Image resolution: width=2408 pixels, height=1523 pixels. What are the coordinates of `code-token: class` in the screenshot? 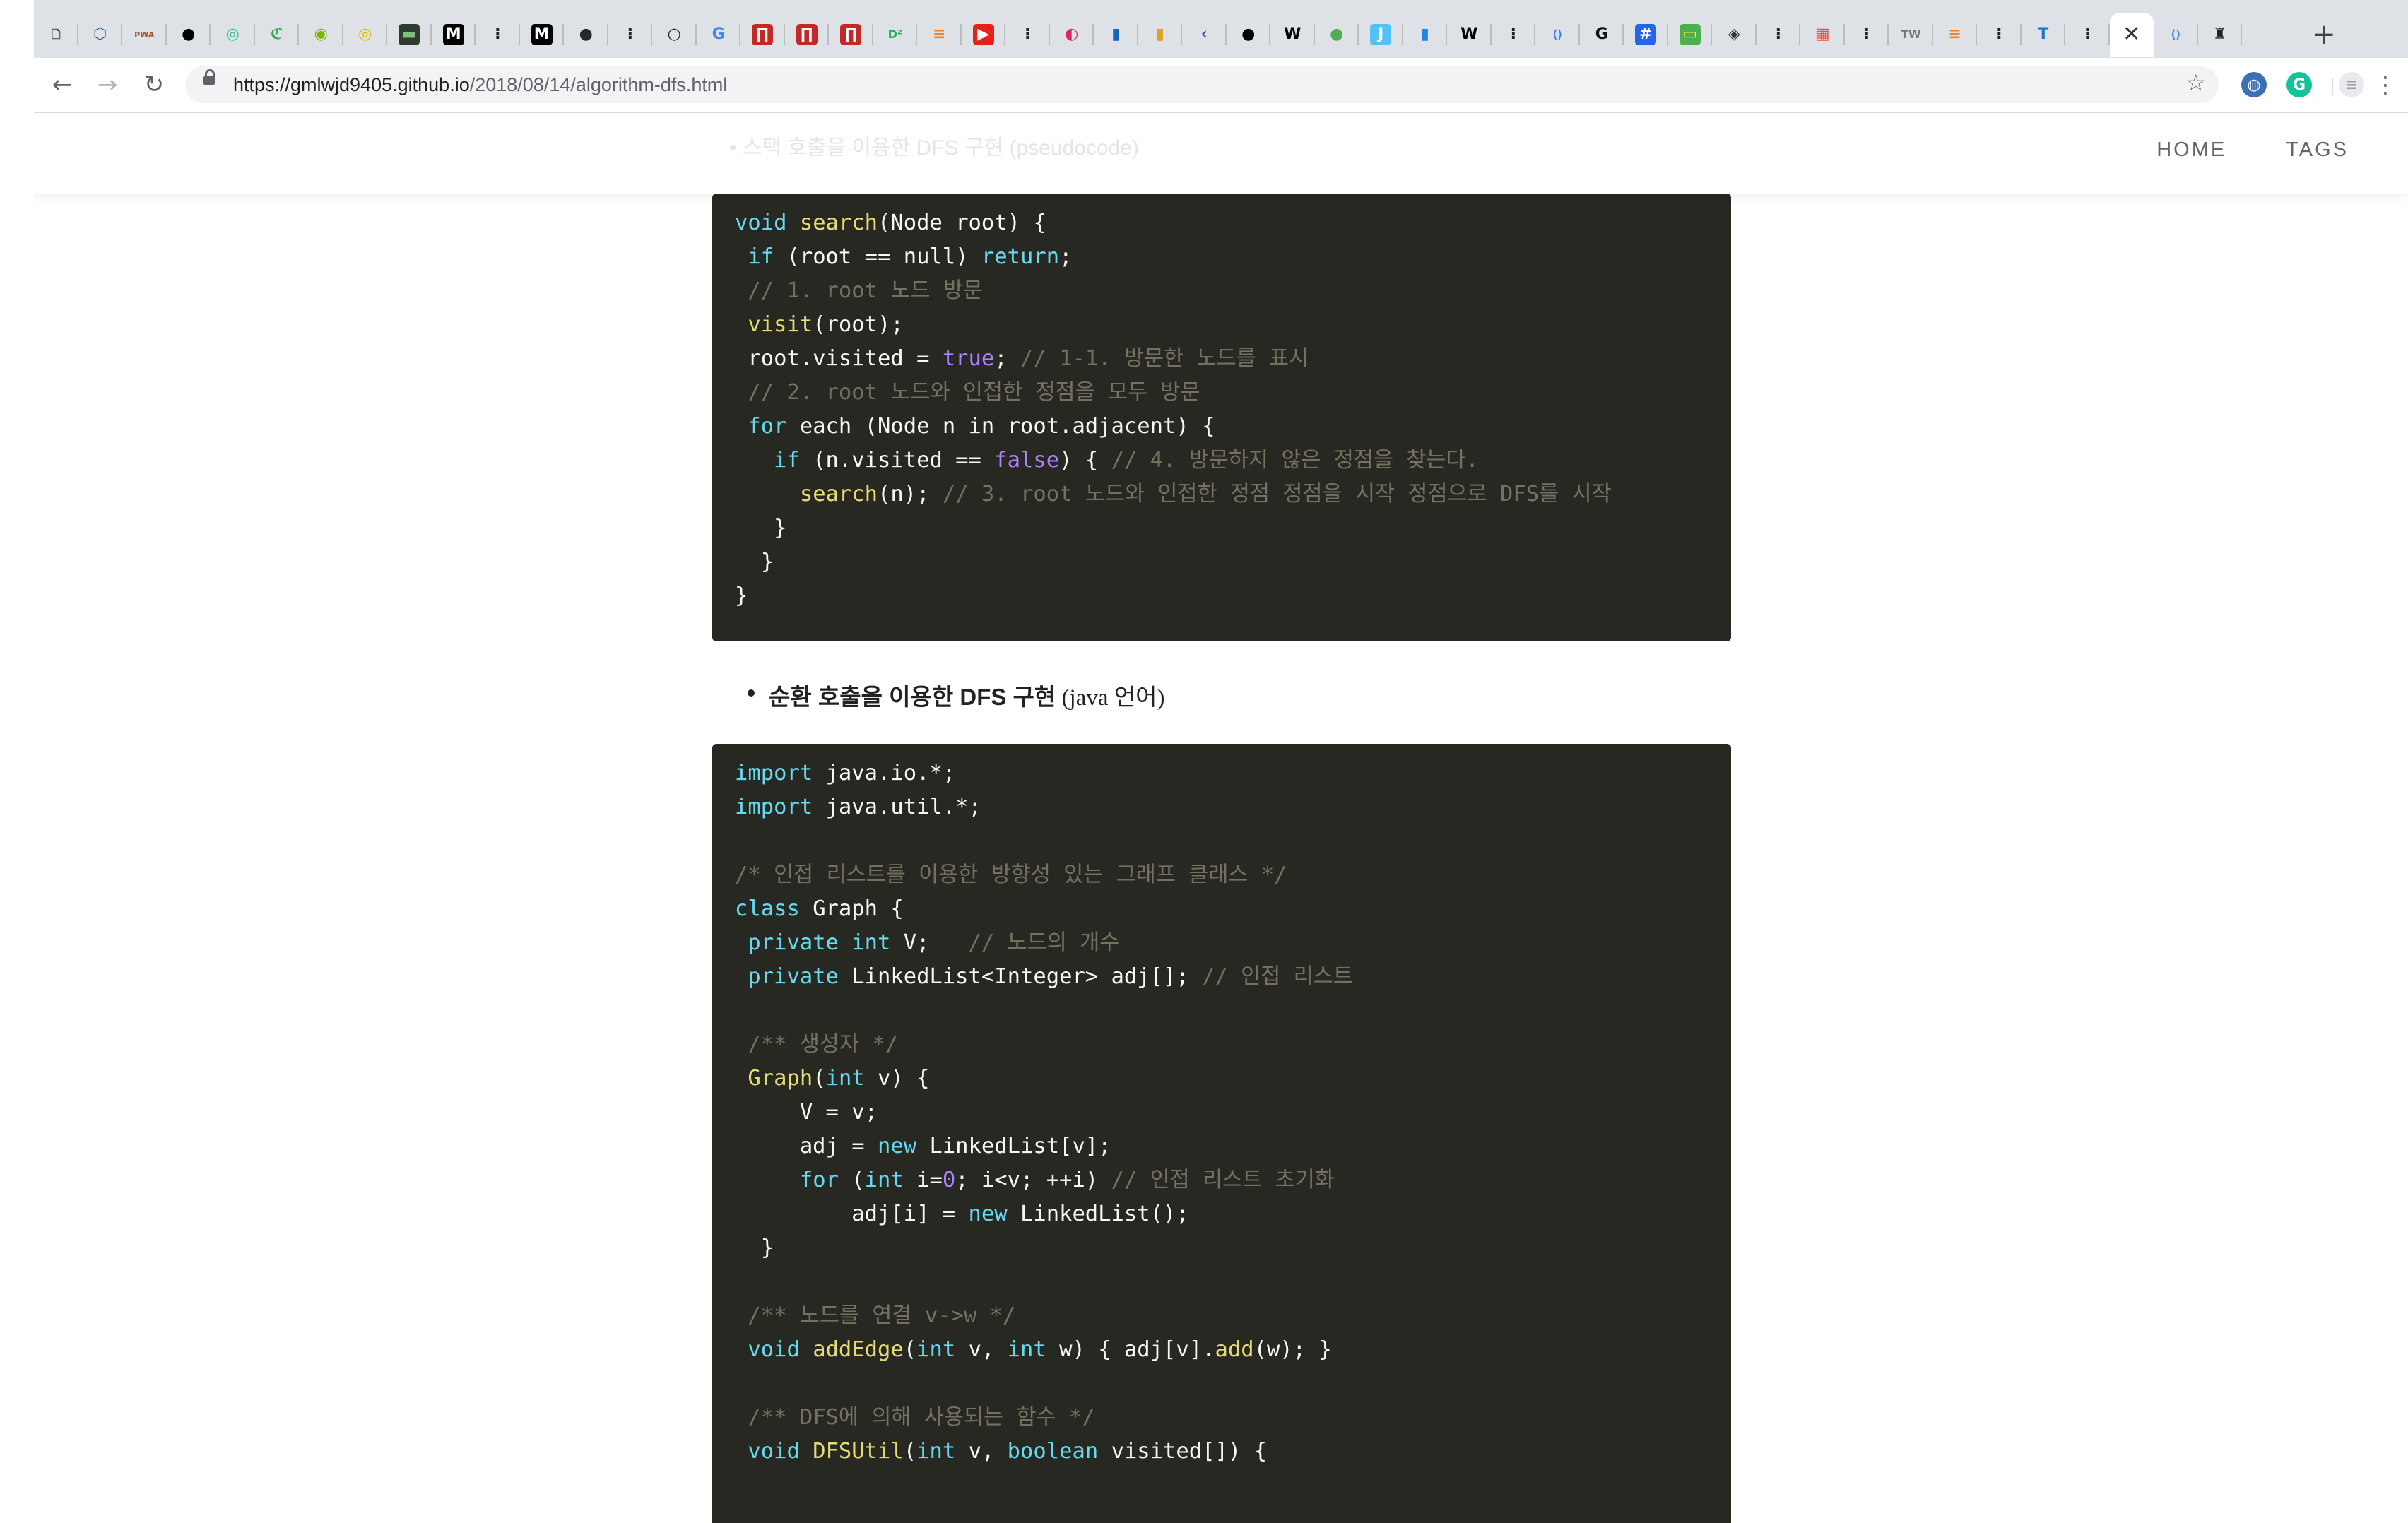 It's located at (767, 908).